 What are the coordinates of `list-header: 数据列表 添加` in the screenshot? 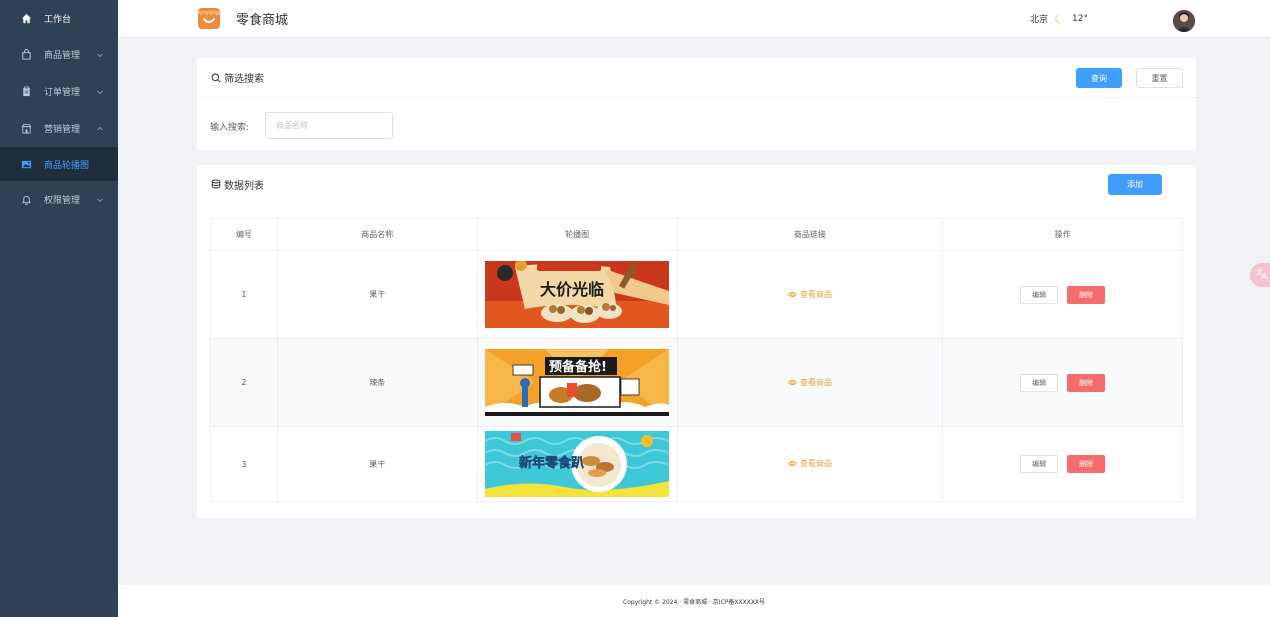 It's located at (696, 184).